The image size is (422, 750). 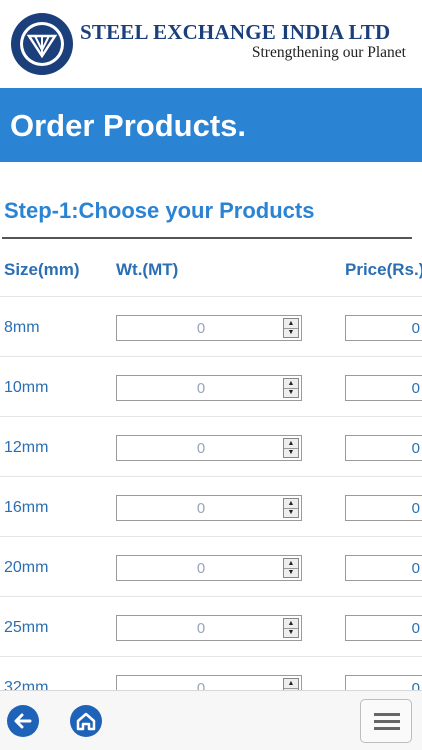 I want to click on home-icon, so click(x=86, y=721).